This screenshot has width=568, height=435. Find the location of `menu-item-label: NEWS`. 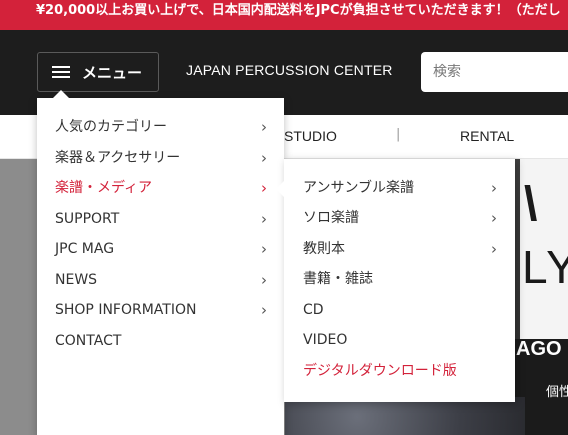

menu-item-label: NEWS is located at coordinates (76, 280).